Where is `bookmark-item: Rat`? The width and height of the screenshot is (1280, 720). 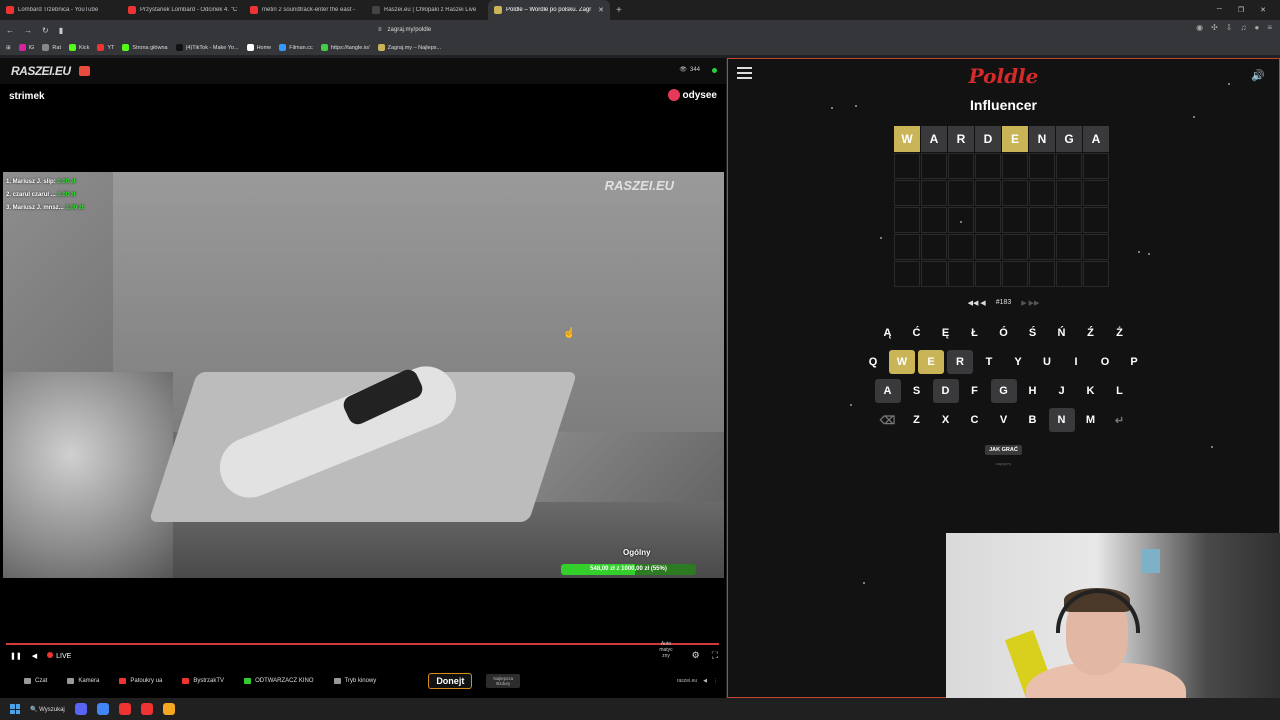
bookmark-item: Rat is located at coordinates (51, 47).